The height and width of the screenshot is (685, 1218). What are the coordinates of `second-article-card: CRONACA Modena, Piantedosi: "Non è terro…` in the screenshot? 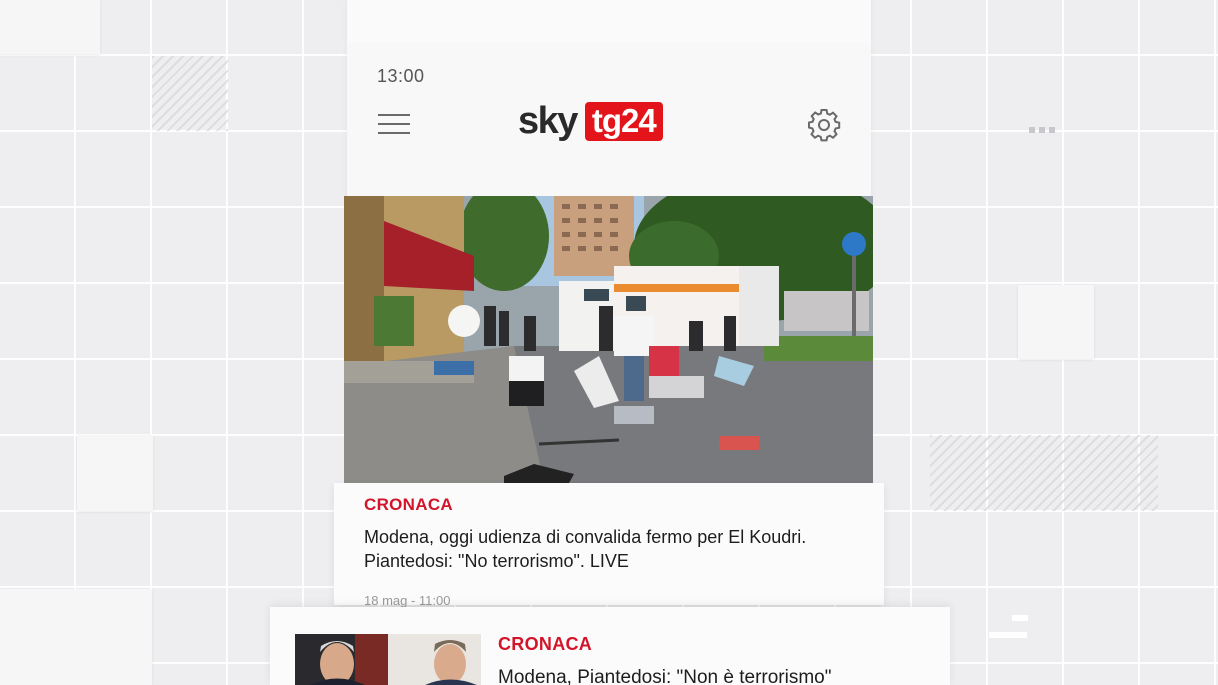 It's located at (610, 646).